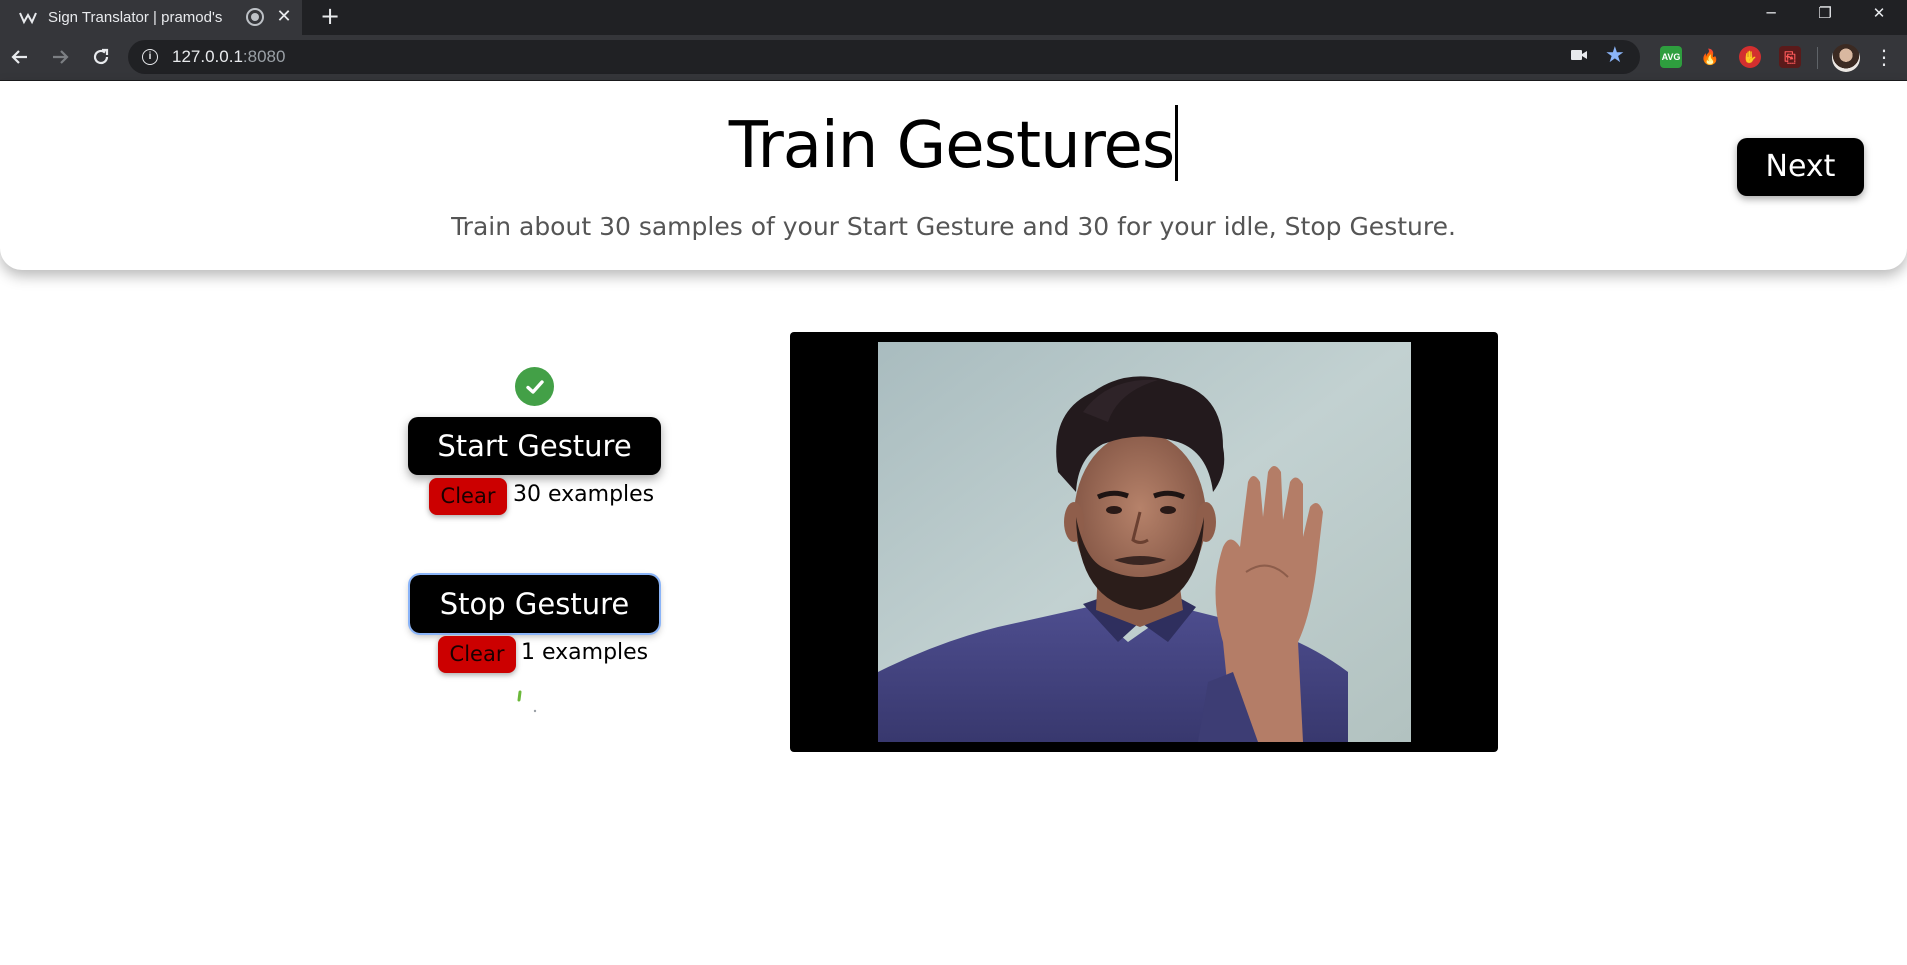 Image resolution: width=1907 pixels, height=965 pixels. What do you see at coordinates (1817, 58) in the screenshot?
I see `toolbar-divider` at bounding box center [1817, 58].